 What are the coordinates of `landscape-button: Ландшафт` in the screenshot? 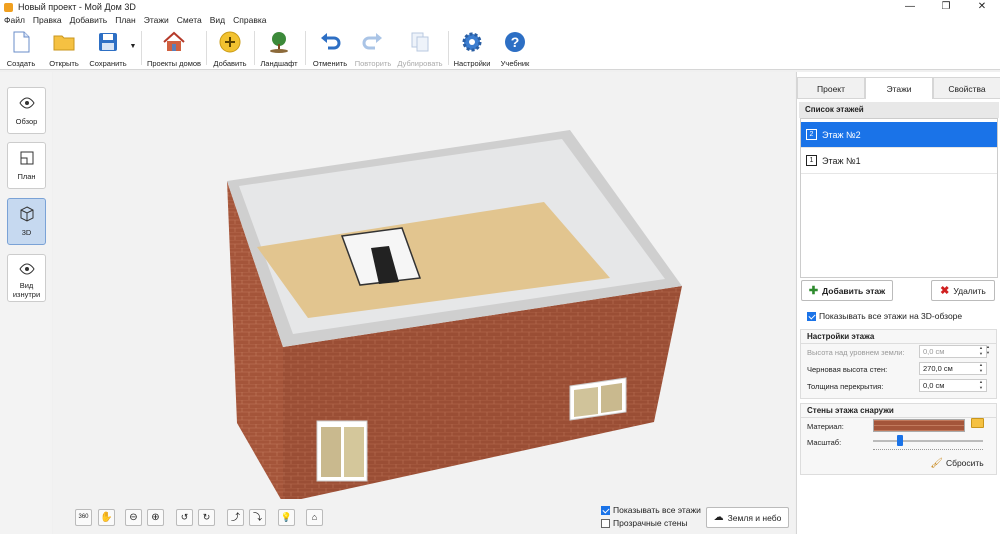 It's located at (279, 49).